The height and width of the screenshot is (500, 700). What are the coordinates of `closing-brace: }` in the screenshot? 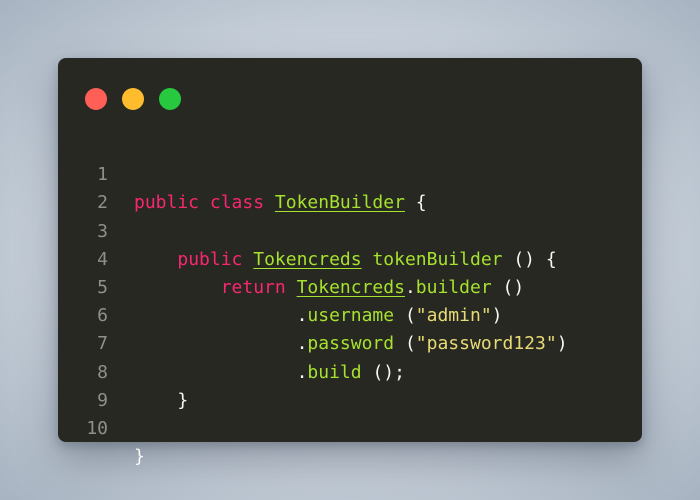 It's located at (139, 457).